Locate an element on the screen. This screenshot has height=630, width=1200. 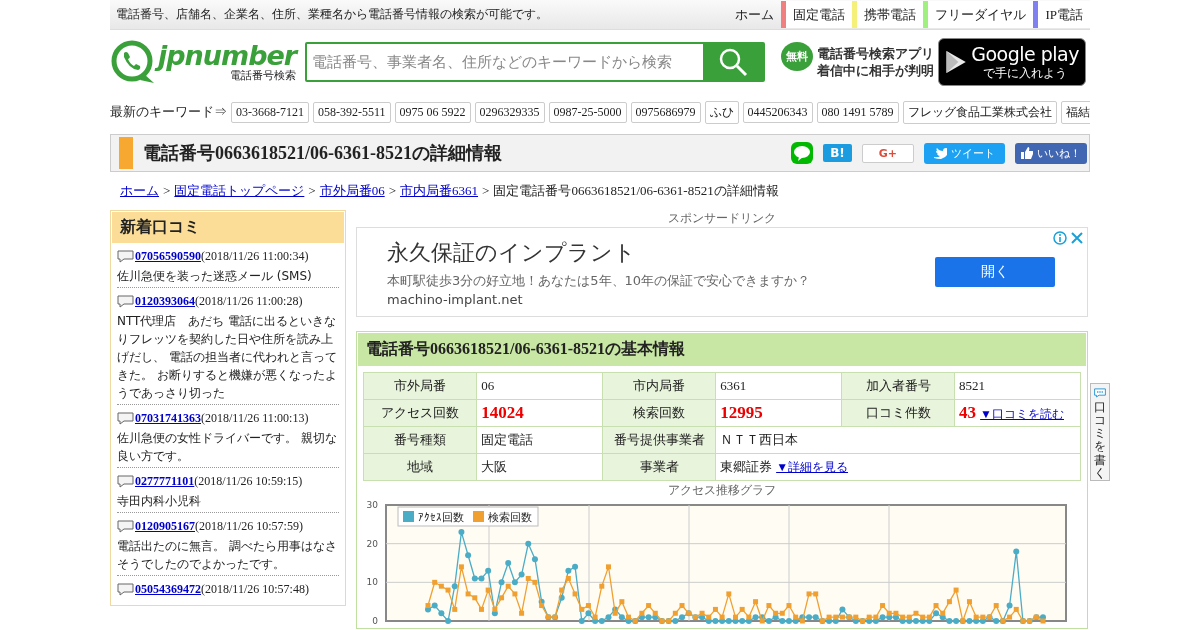
table-header-cell: 市内局番 is located at coordinates (659, 386).